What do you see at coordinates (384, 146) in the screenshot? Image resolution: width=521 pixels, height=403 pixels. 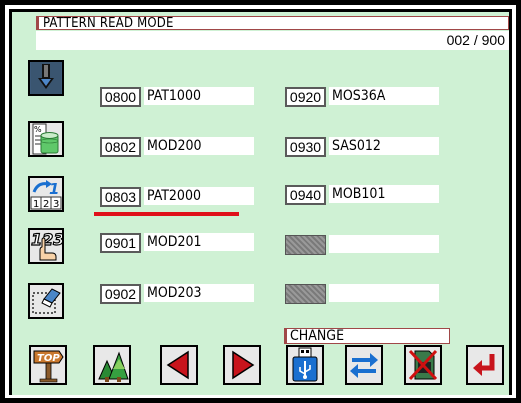 I see `pattern-name: SAS012` at bounding box center [384, 146].